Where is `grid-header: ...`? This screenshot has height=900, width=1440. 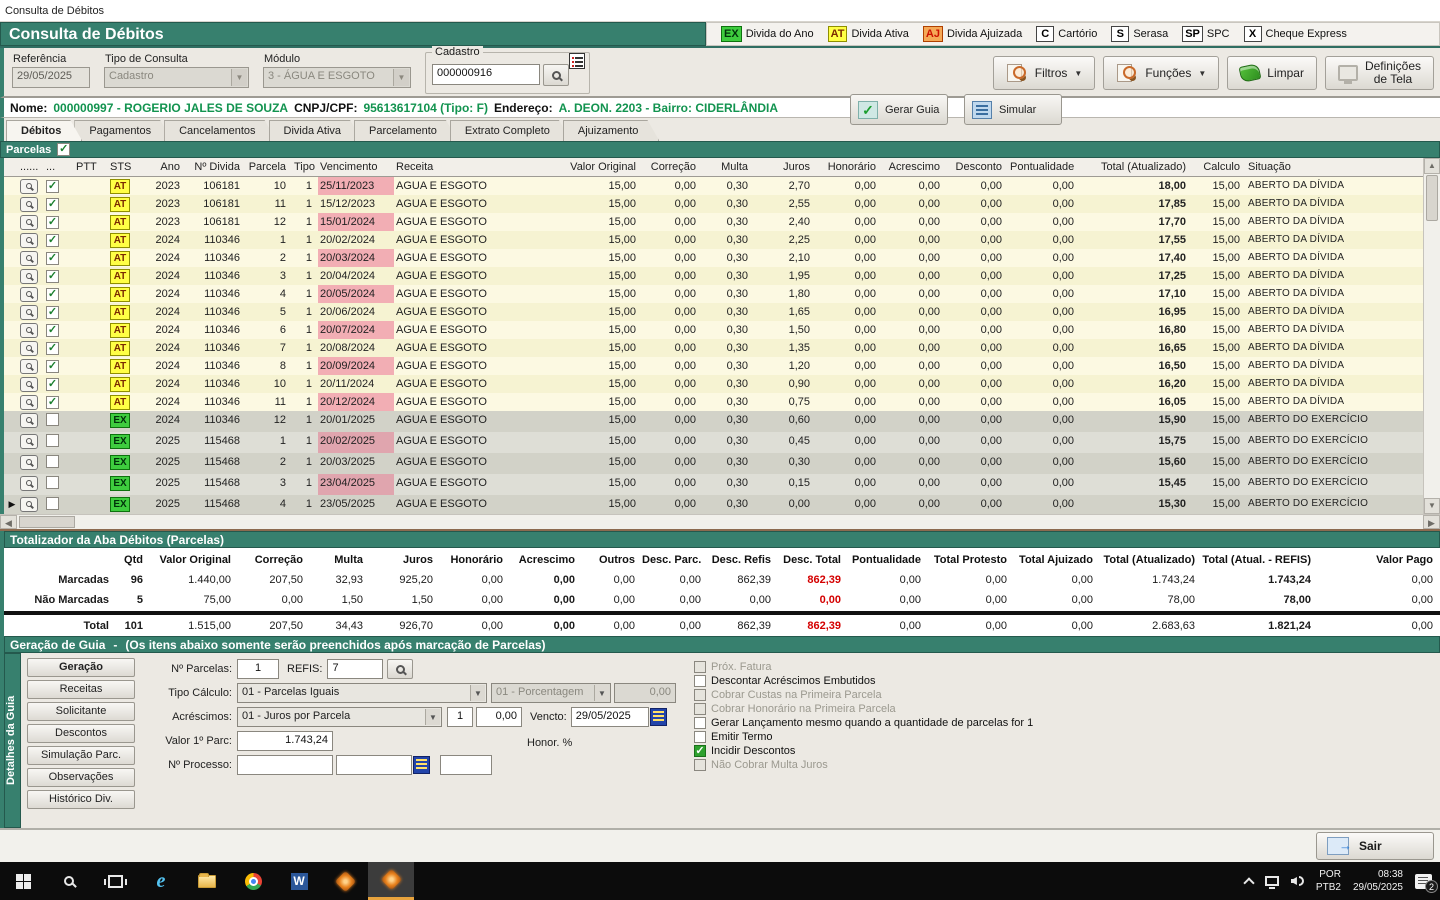 grid-header: ... is located at coordinates (59, 167).